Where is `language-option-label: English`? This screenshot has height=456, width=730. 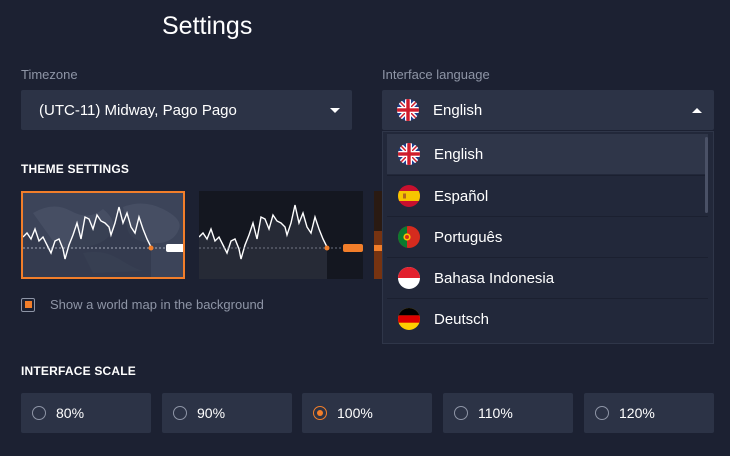
language-option-label: English is located at coordinates (459, 154).